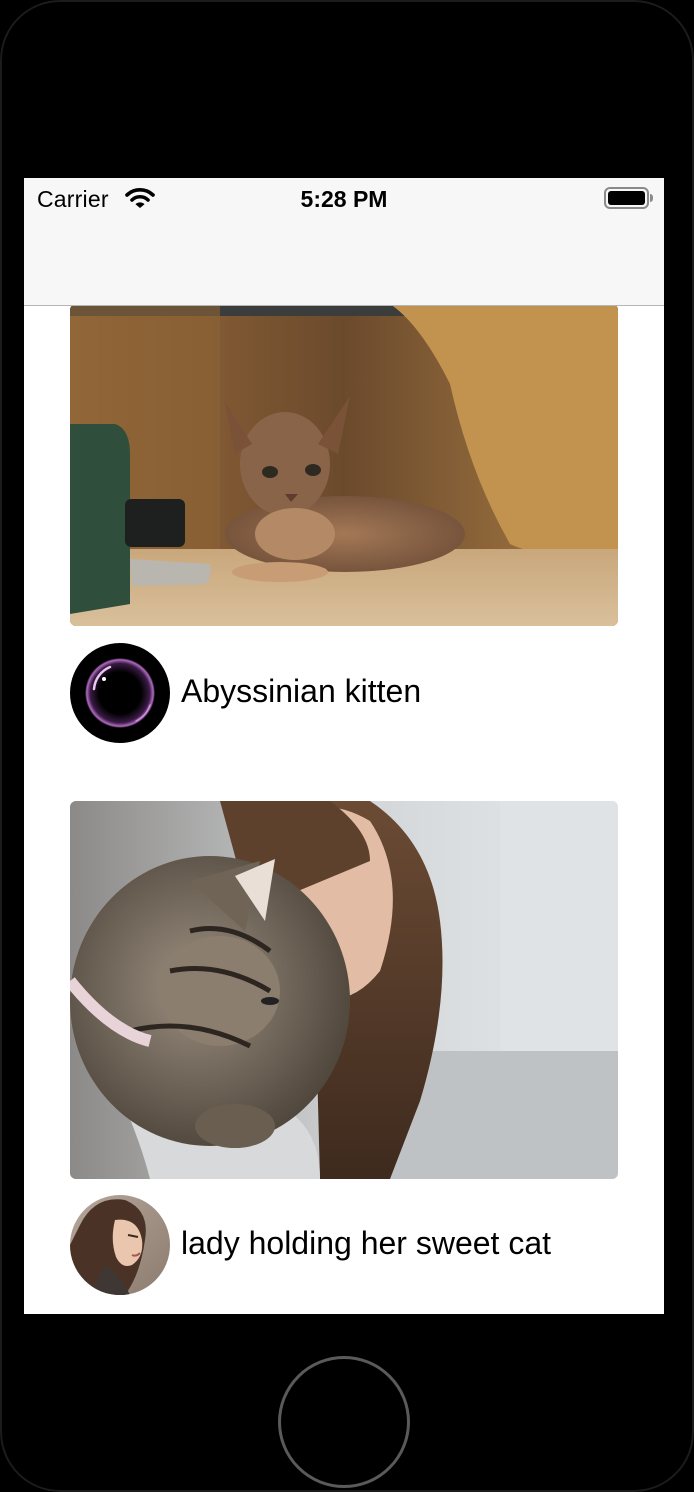  I want to click on feed-item-caption: lady holding her sweet cat, so click(366, 1243).